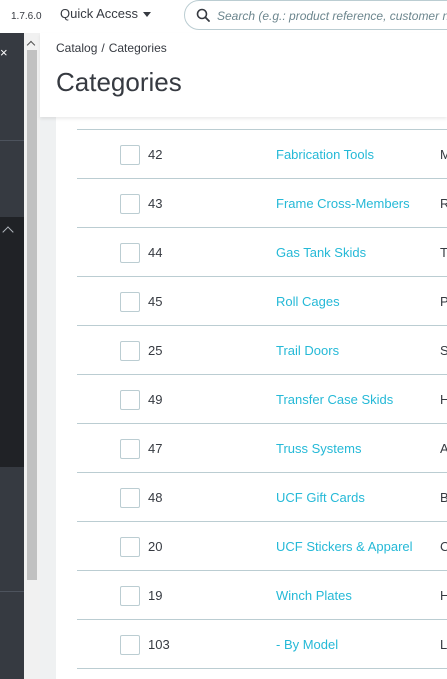  Describe the element at coordinates (332, 16) in the screenshot. I see `search-input` at that location.